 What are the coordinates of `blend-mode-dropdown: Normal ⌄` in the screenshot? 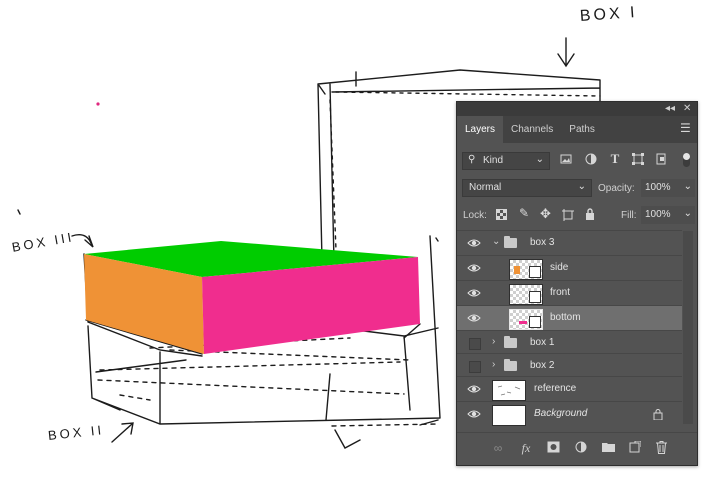 It's located at (527, 188).